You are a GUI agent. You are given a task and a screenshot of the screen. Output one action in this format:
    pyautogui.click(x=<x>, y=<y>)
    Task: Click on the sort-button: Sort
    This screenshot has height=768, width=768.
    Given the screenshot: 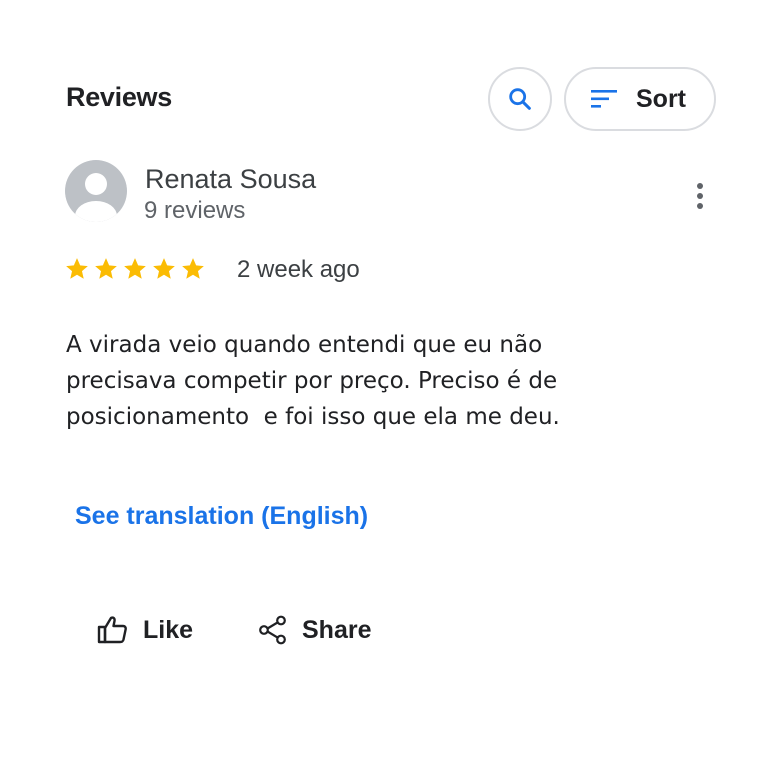 What is the action you would take?
    pyautogui.click(x=640, y=99)
    